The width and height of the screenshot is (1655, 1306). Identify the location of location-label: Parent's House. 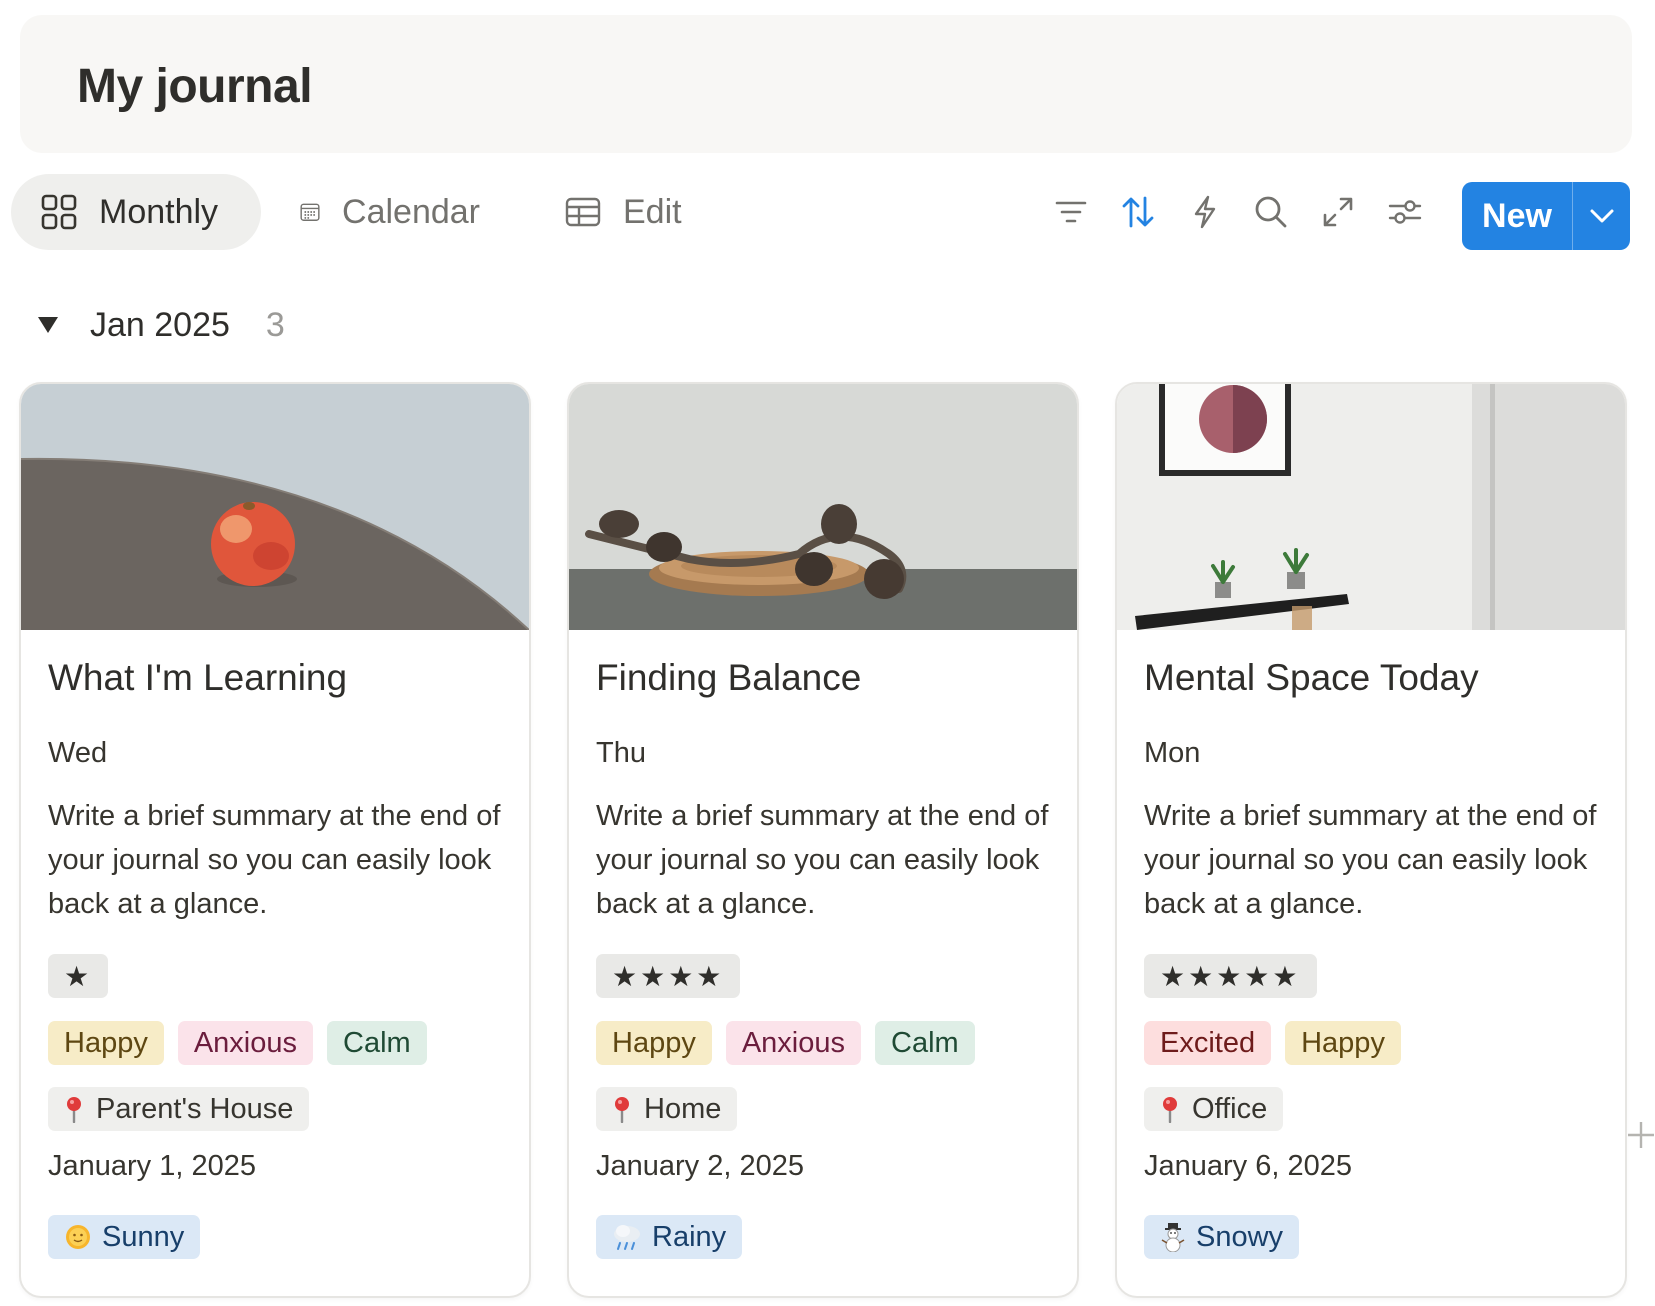
(195, 1108).